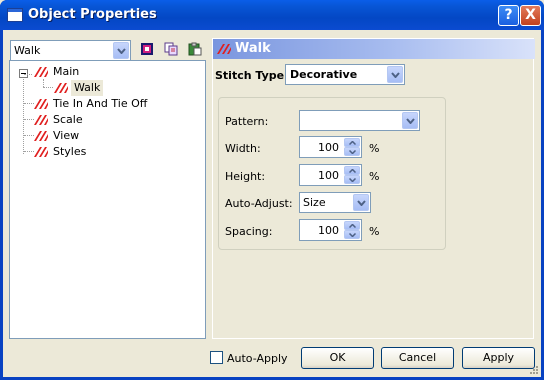 The image size is (544, 380). Describe the element at coordinates (27, 50) in the screenshot. I see `object-combo-value: Walk` at that location.